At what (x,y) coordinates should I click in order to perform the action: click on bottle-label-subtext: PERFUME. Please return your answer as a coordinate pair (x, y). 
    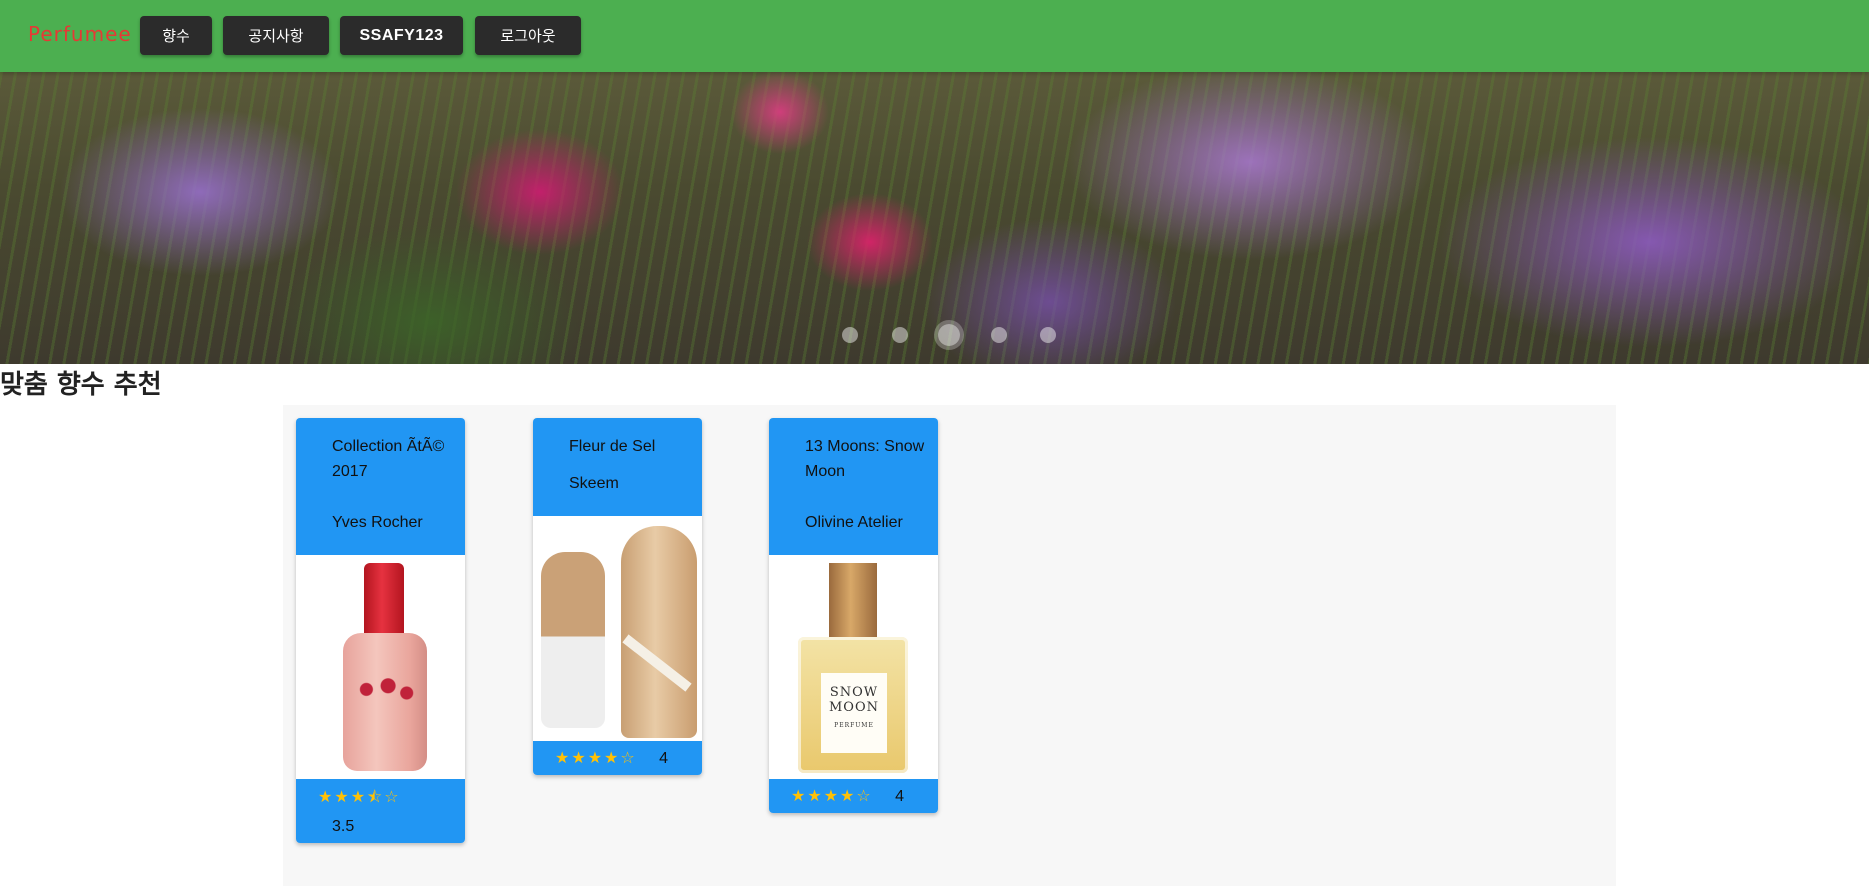
    Looking at the image, I should click on (854, 725).